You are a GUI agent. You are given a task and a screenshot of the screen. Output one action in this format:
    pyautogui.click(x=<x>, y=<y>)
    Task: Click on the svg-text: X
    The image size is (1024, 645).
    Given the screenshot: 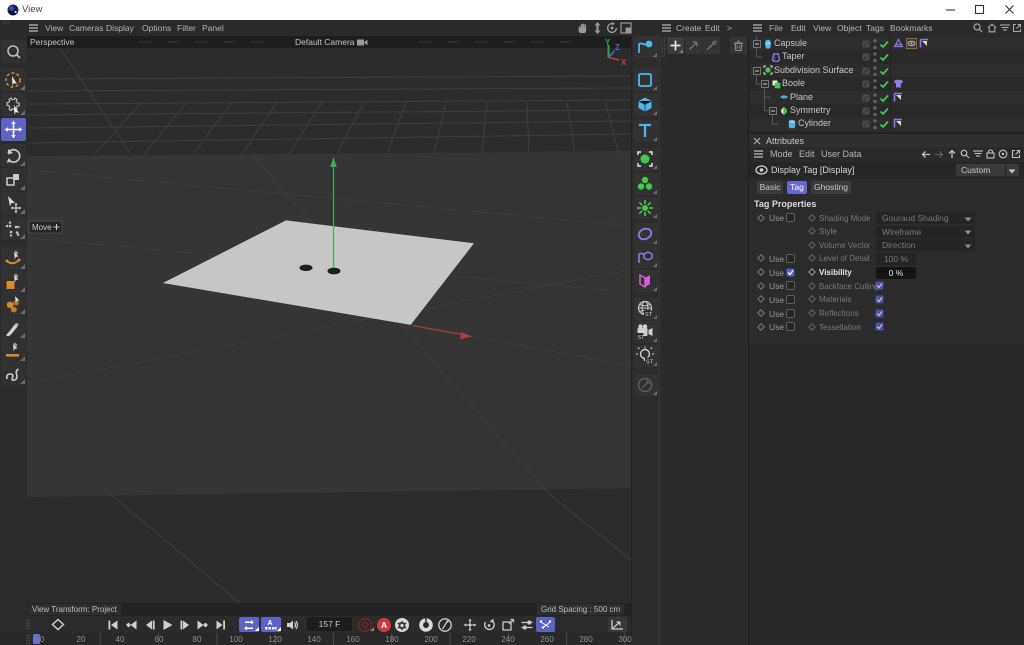 What is the action you would take?
    pyautogui.click(x=624, y=62)
    